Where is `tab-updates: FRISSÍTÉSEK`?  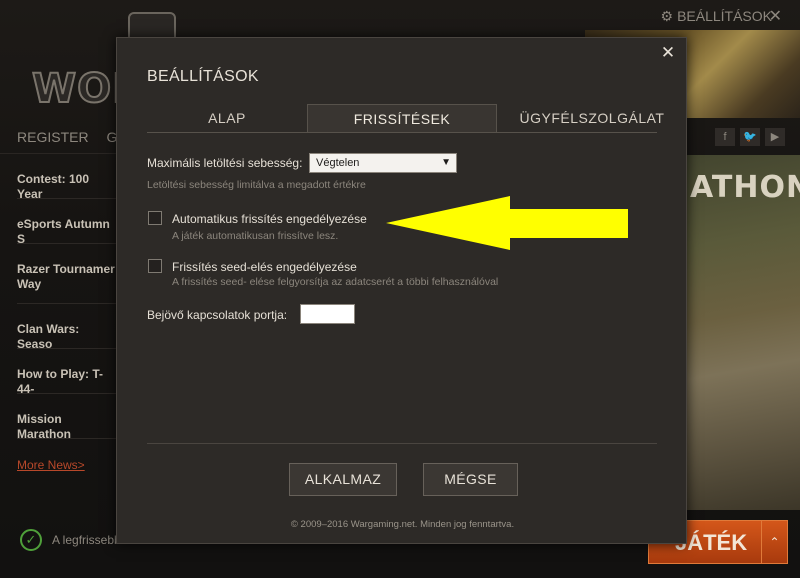 tab-updates: FRISSÍTÉSEK is located at coordinates (402, 118).